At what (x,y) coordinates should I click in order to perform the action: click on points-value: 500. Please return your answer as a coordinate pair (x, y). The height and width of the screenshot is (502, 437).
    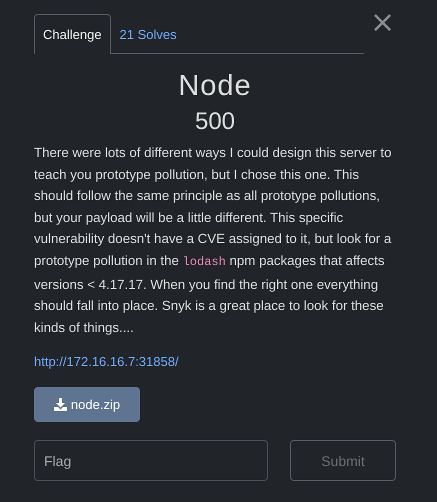
    Looking at the image, I should click on (215, 122).